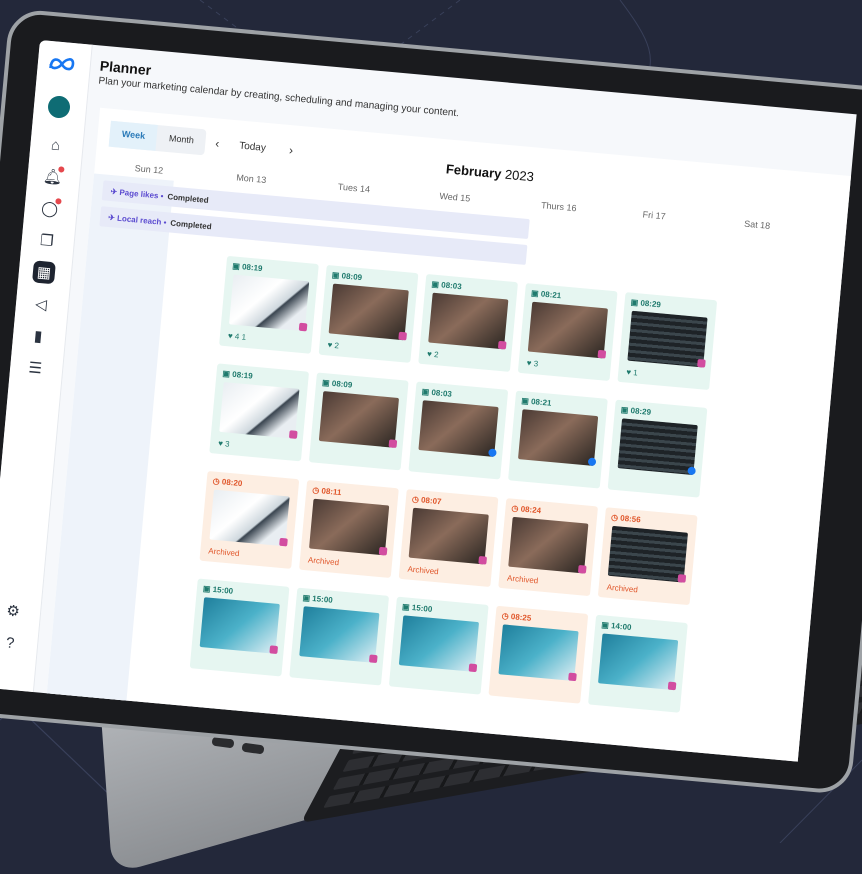 The width and height of the screenshot is (862, 874). Describe the element at coordinates (368, 313) in the screenshot. I see `post-card: ▣ 08:09 ♥ 2` at that location.